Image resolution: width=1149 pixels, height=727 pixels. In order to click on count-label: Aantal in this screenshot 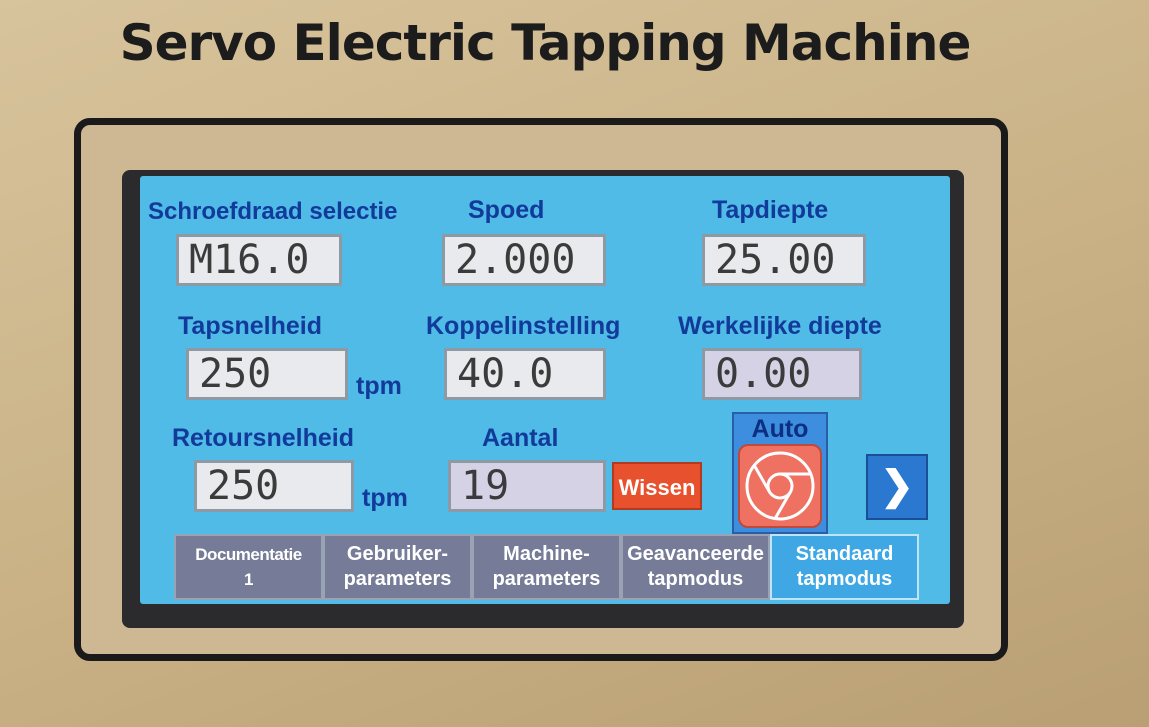, I will do `click(520, 438)`.